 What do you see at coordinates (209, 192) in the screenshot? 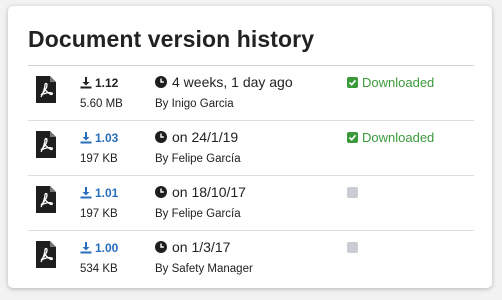
I see `date-label: on 18/10/17` at bounding box center [209, 192].